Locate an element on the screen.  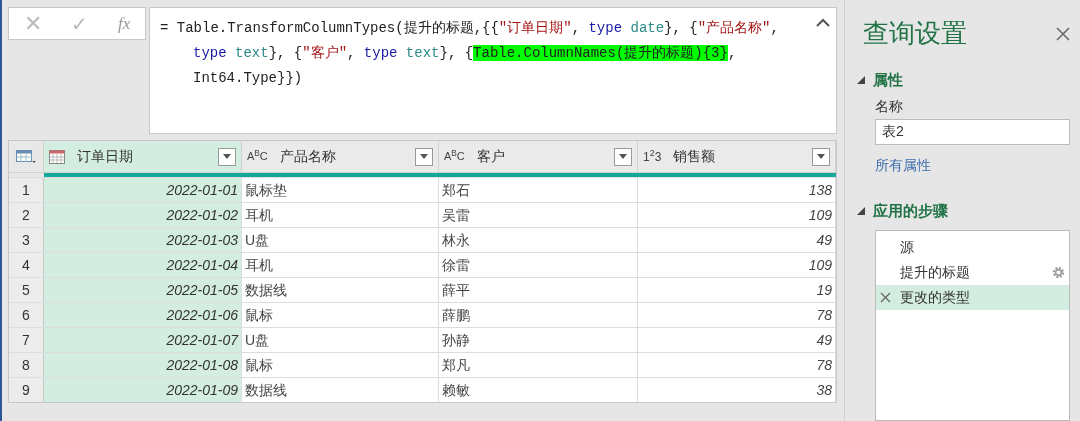
section-heading: 属性 is located at coordinates (888, 80).